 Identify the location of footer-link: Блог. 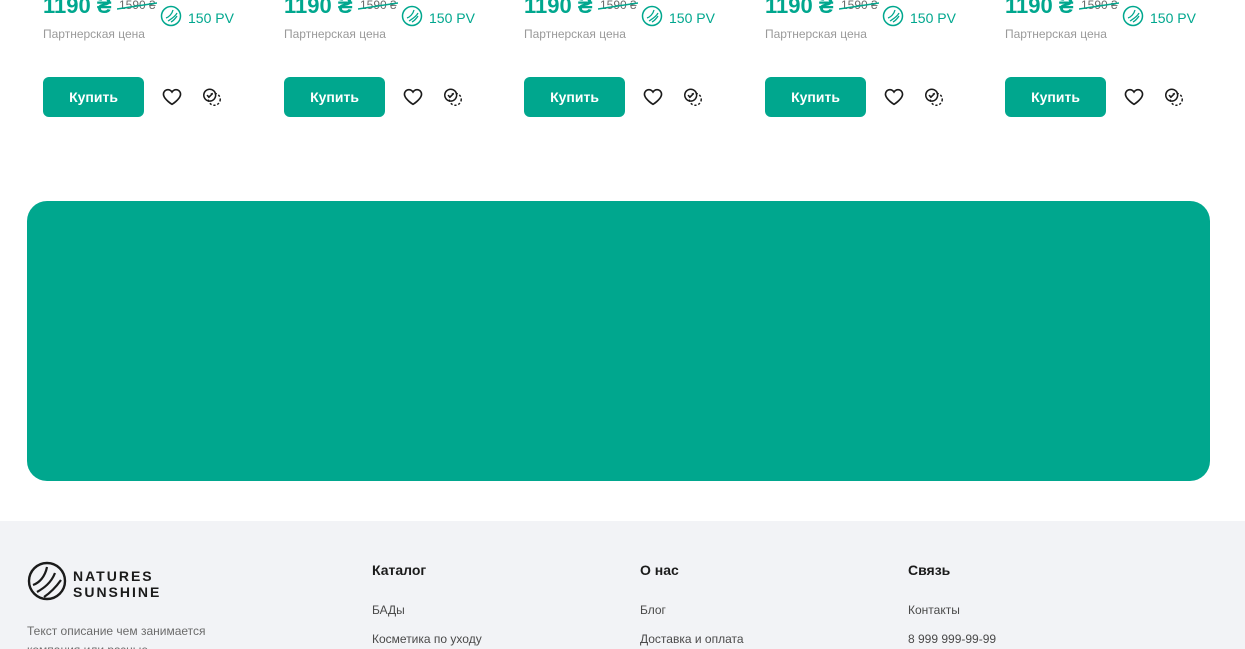
(755, 610).